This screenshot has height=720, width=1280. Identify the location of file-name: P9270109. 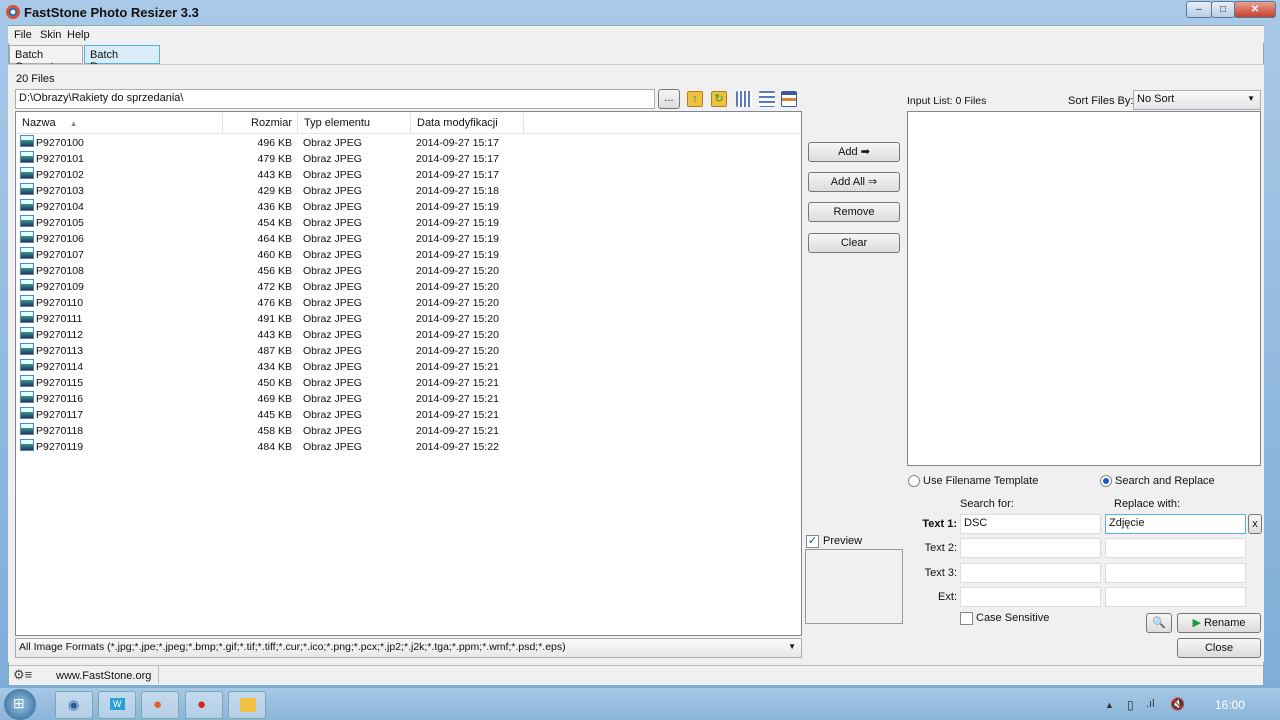
(60, 287).